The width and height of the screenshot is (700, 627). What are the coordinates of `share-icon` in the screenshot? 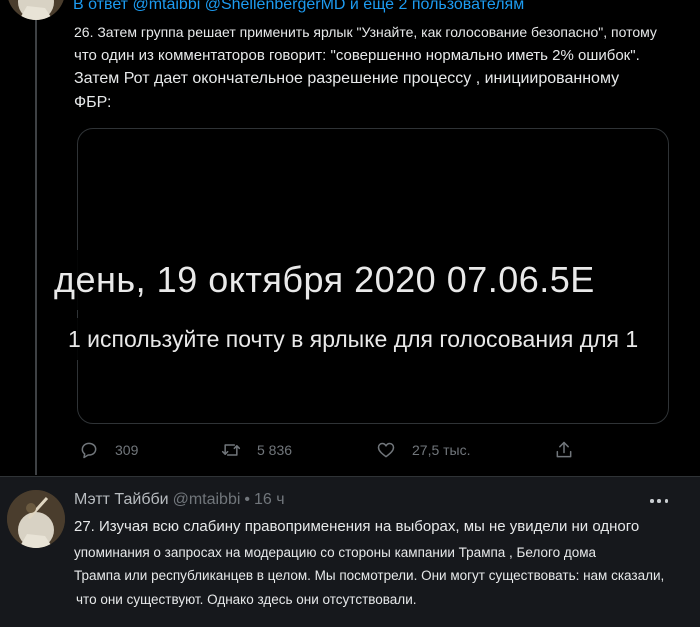 It's located at (564, 449).